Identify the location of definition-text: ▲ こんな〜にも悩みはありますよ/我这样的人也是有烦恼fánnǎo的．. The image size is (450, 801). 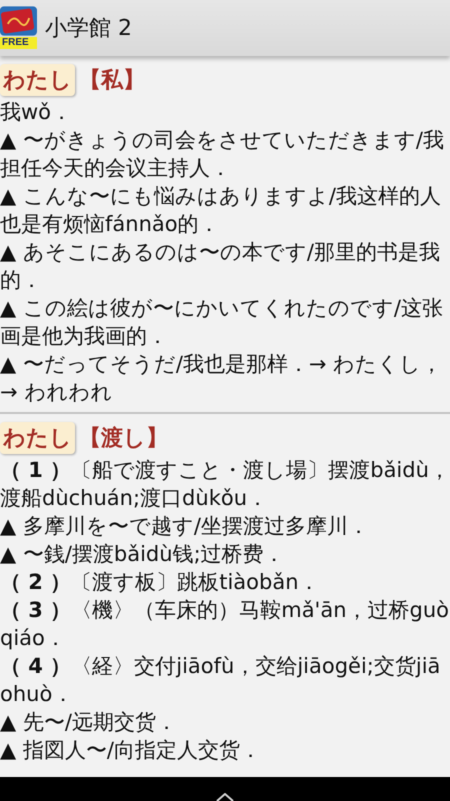
(221, 210).